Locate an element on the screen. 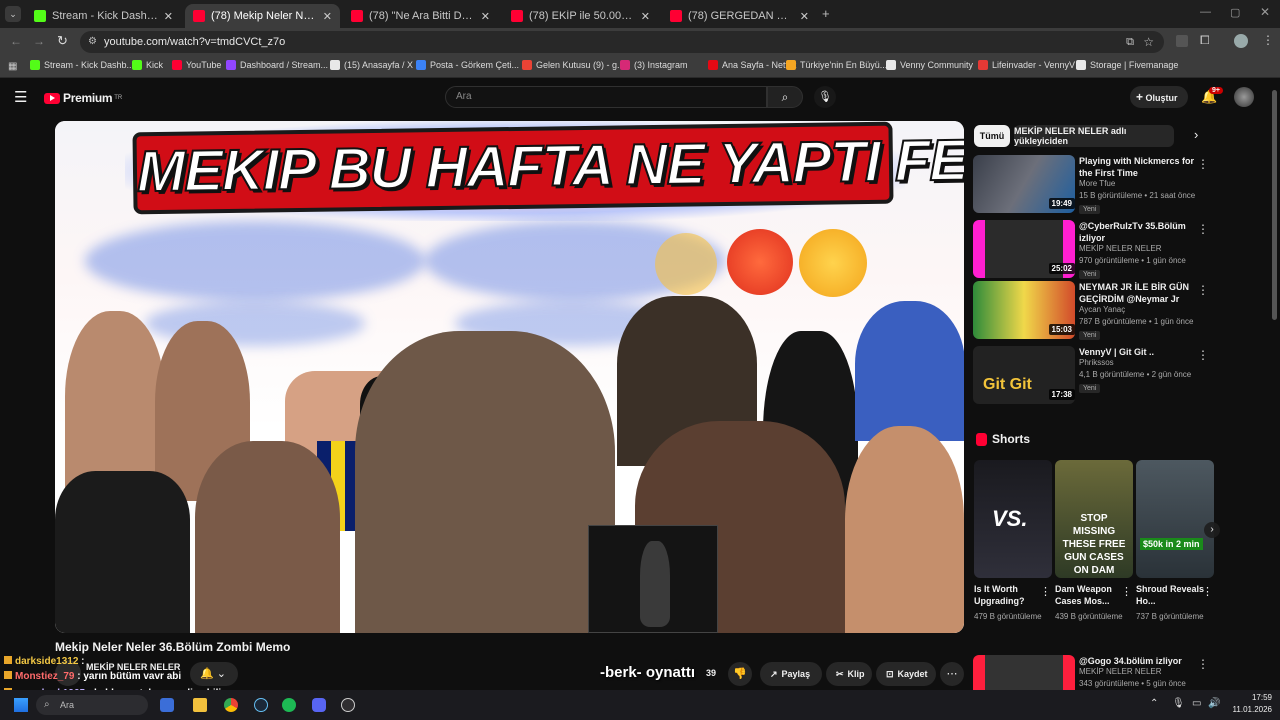  extension-icon is located at coordinates (1182, 41).